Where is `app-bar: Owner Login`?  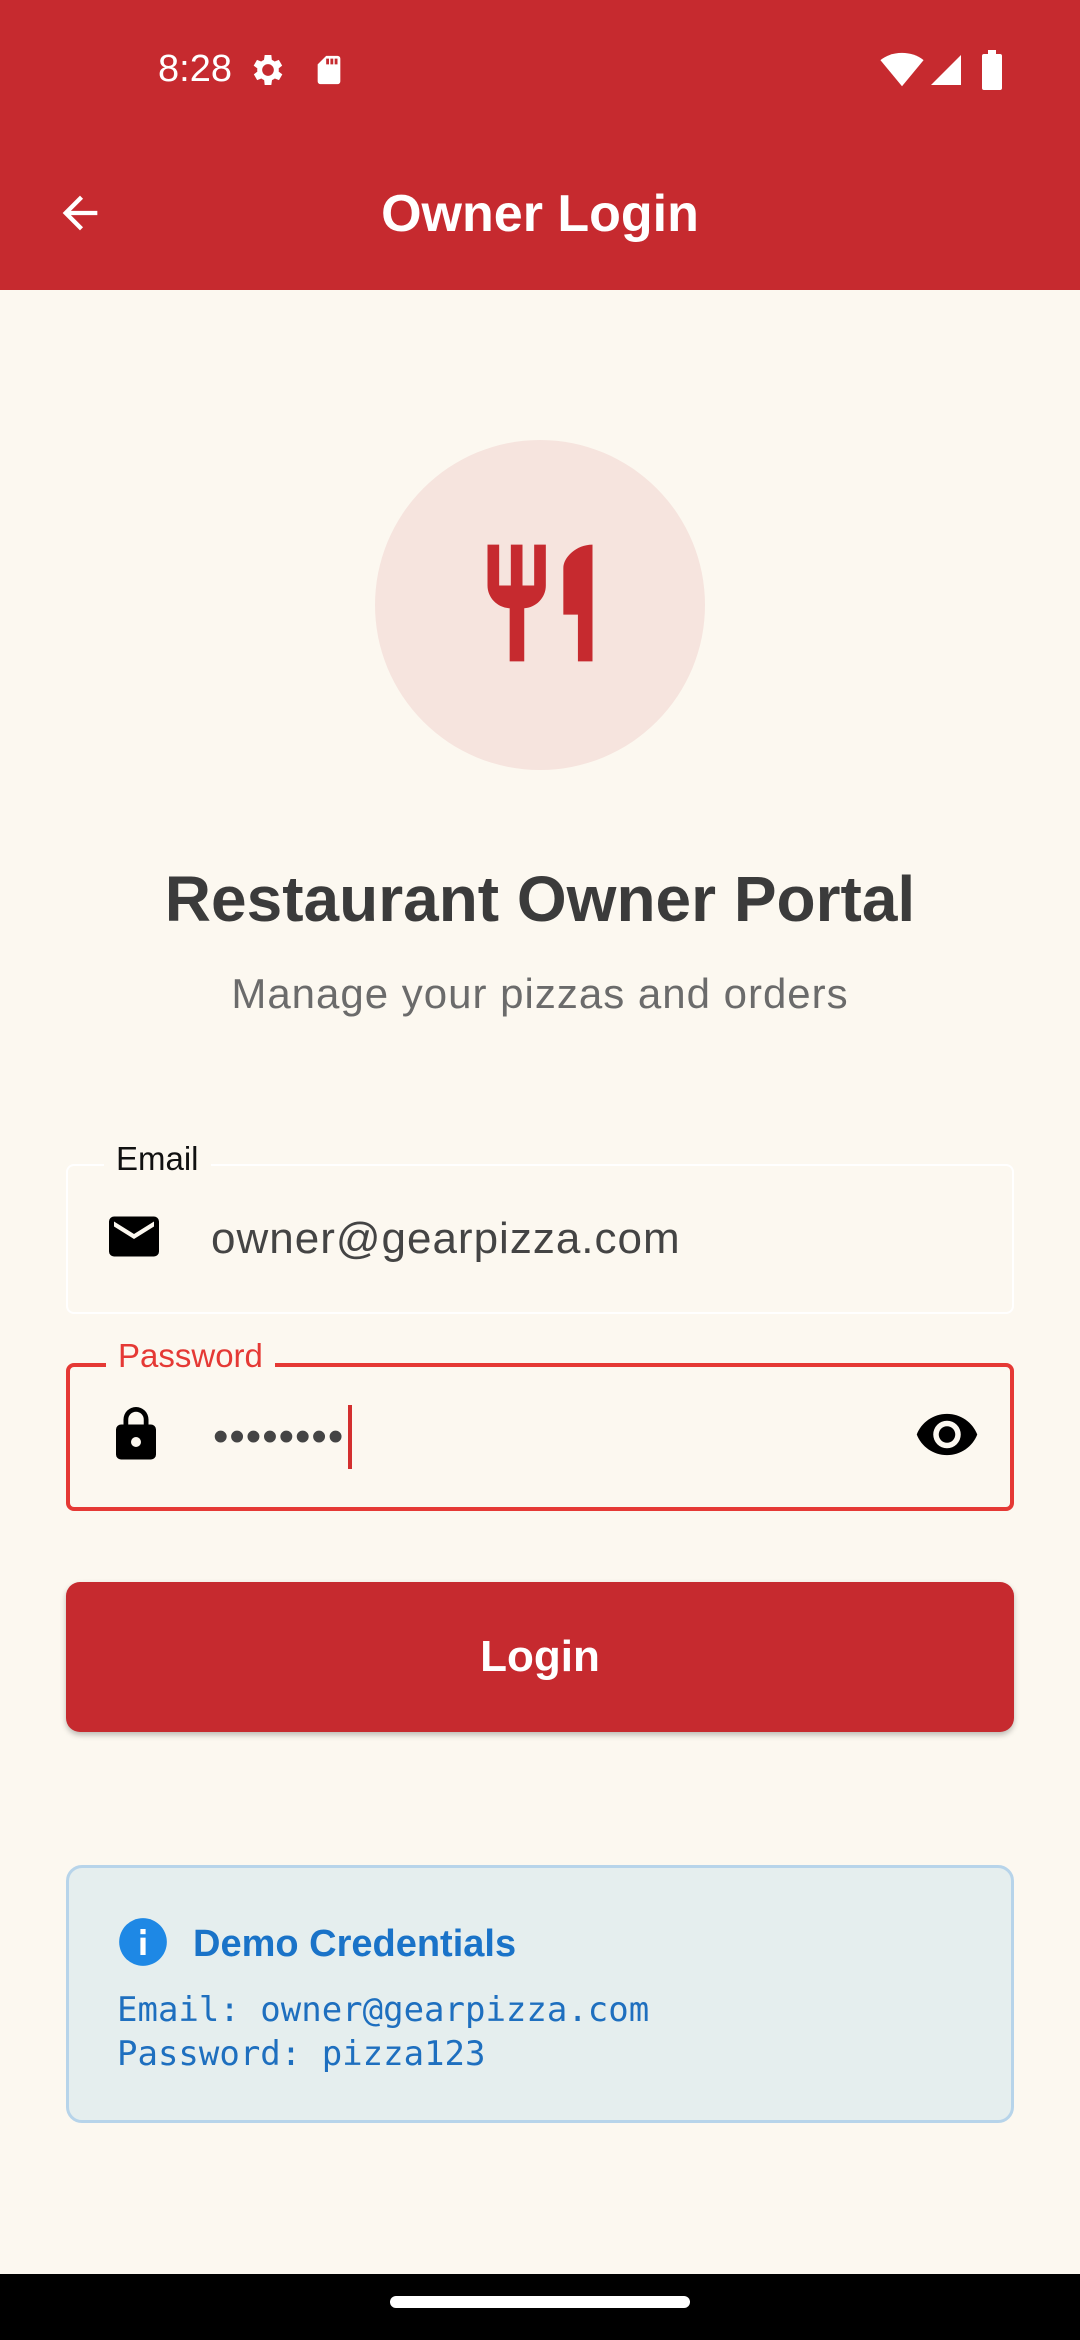 app-bar: Owner Login is located at coordinates (540, 215).